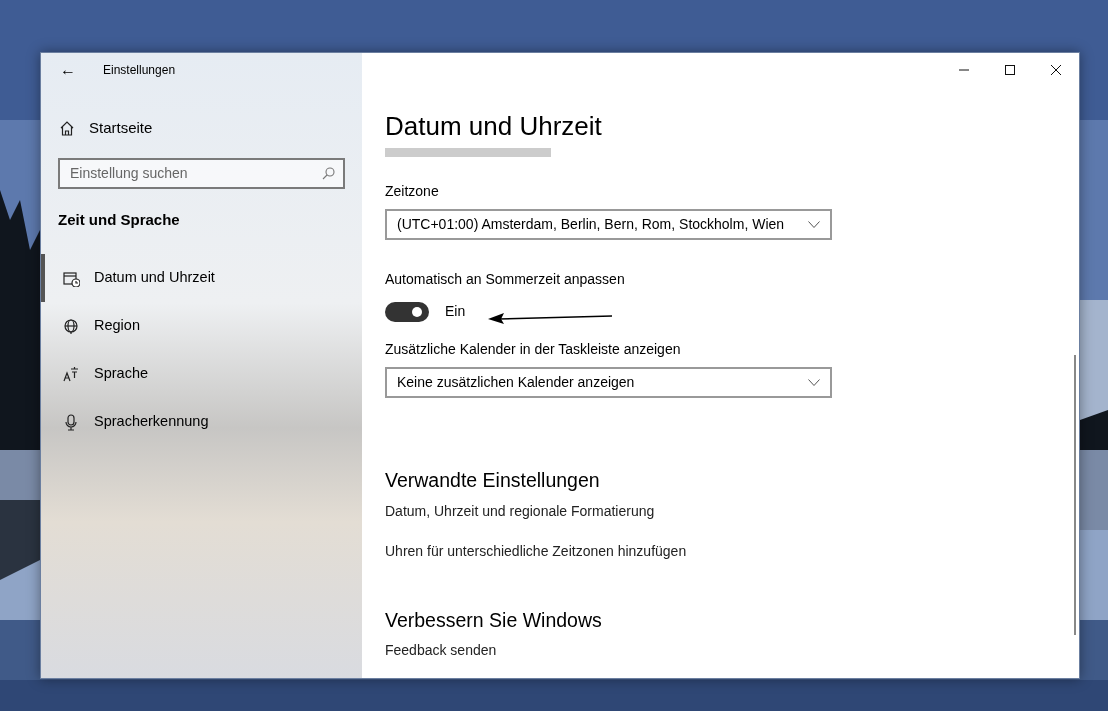 This screenshot has height=711, width=1108. What do you see at coordinates (201, 173) in the screenshot?
I see `search-field: Einstellung suchen` at bounding box center [201, 173].